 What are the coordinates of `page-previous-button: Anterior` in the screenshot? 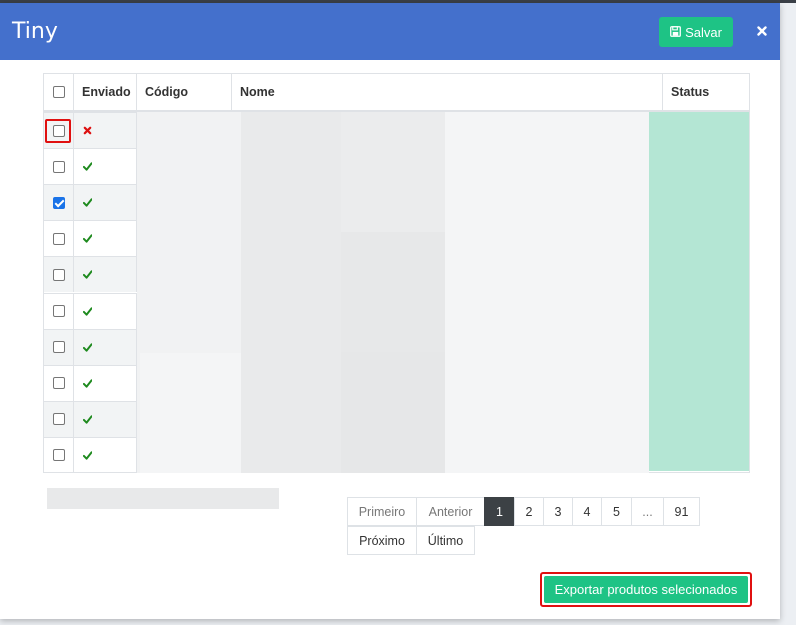 It's located at (450, 511).